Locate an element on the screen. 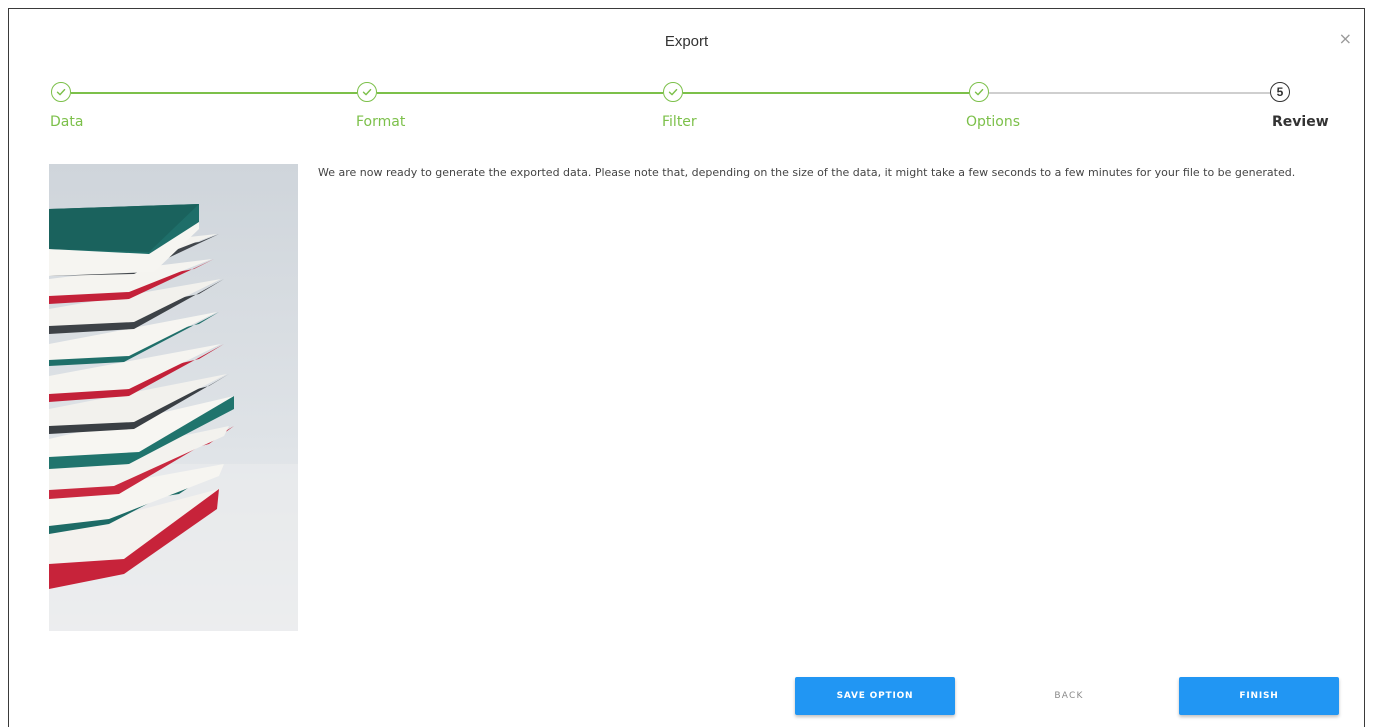 The height and width of the screenshot is (727, 1373). step-label-filter: Filter is located at coordinates (679, 122).